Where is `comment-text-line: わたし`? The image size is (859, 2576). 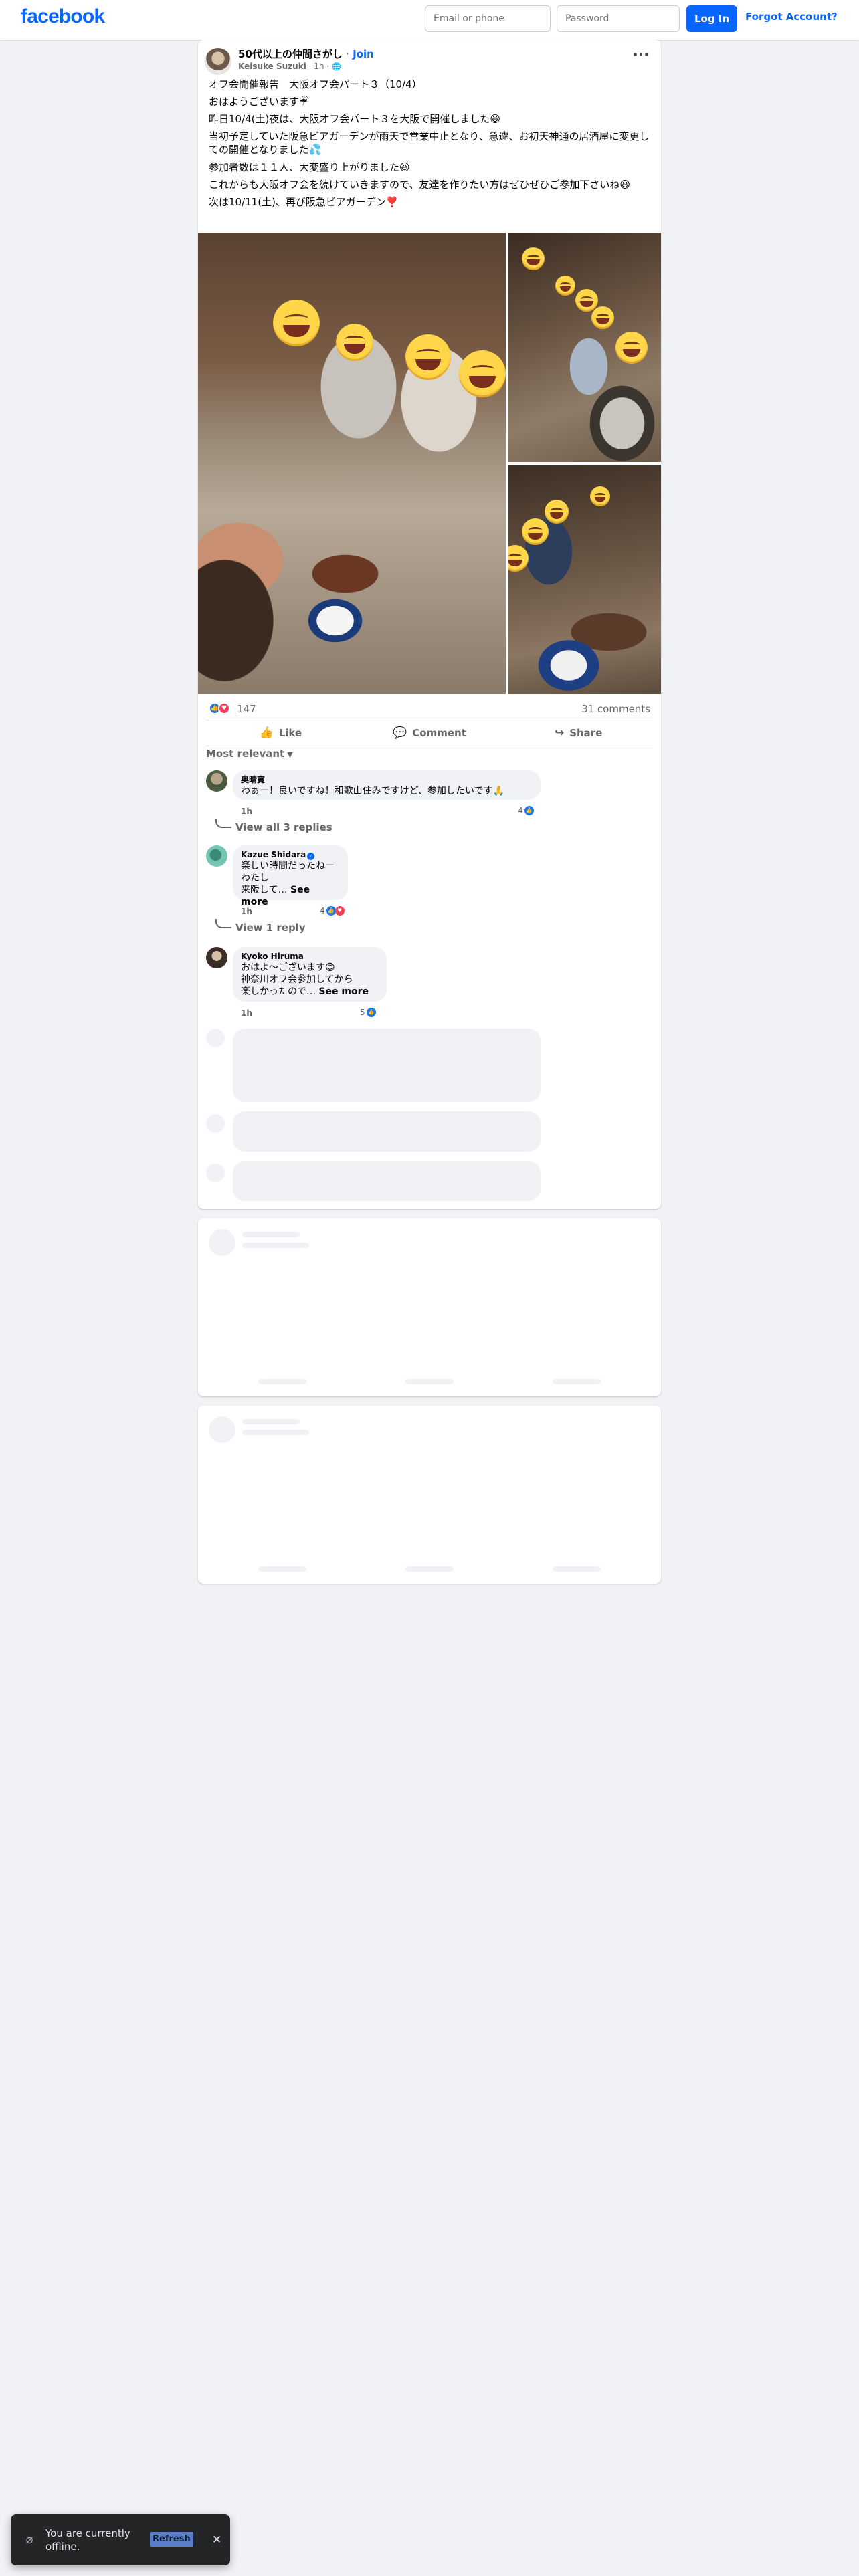 comment-text-line: わたし is located at coordinates (255, 878).